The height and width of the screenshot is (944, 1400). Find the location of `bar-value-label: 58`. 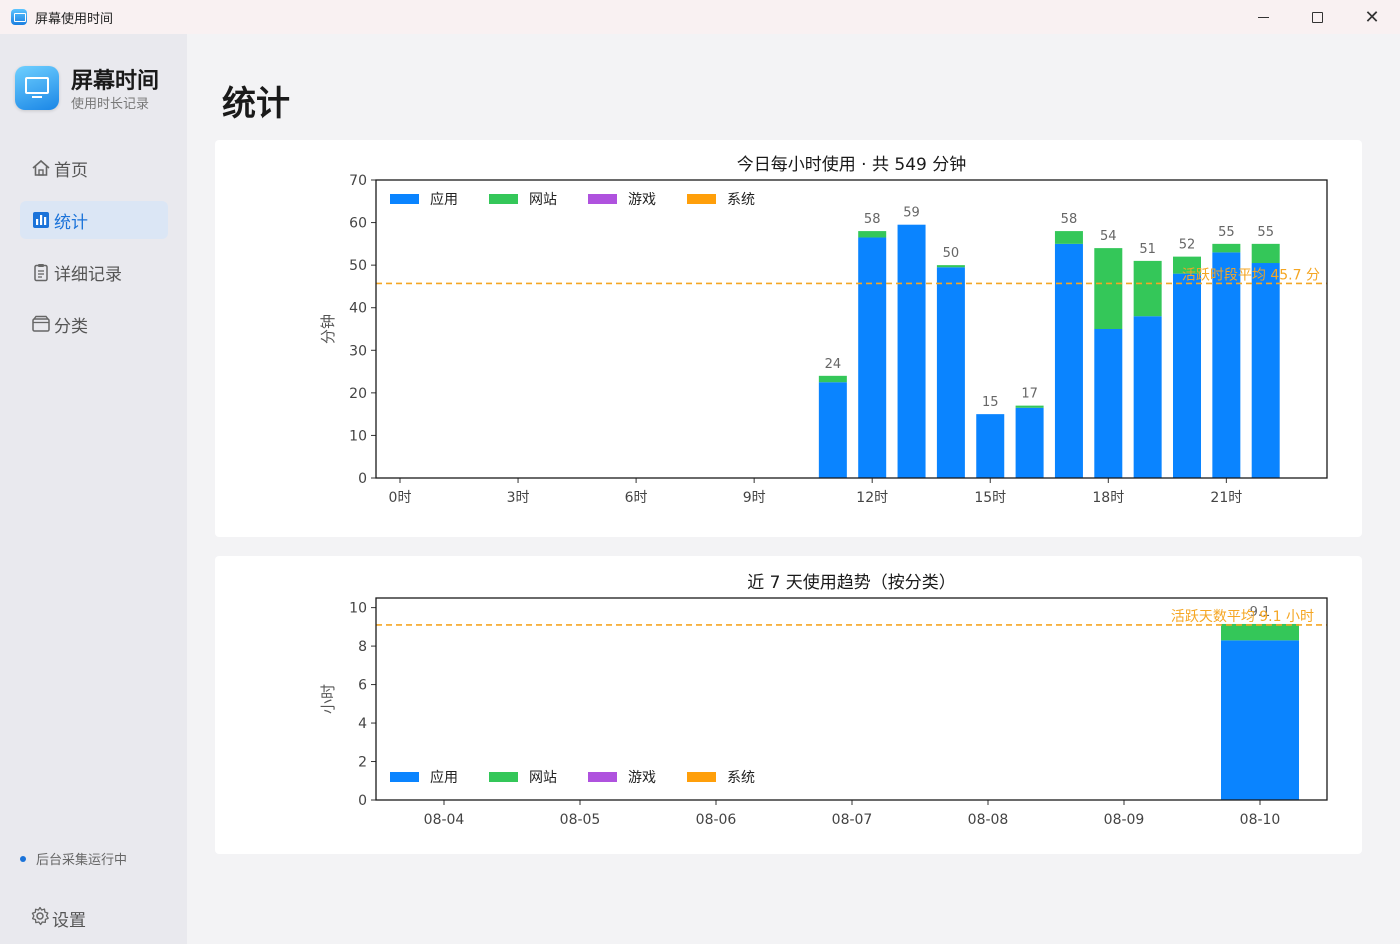

bar-value-label: 58 is located at coordinates (1069, 219).